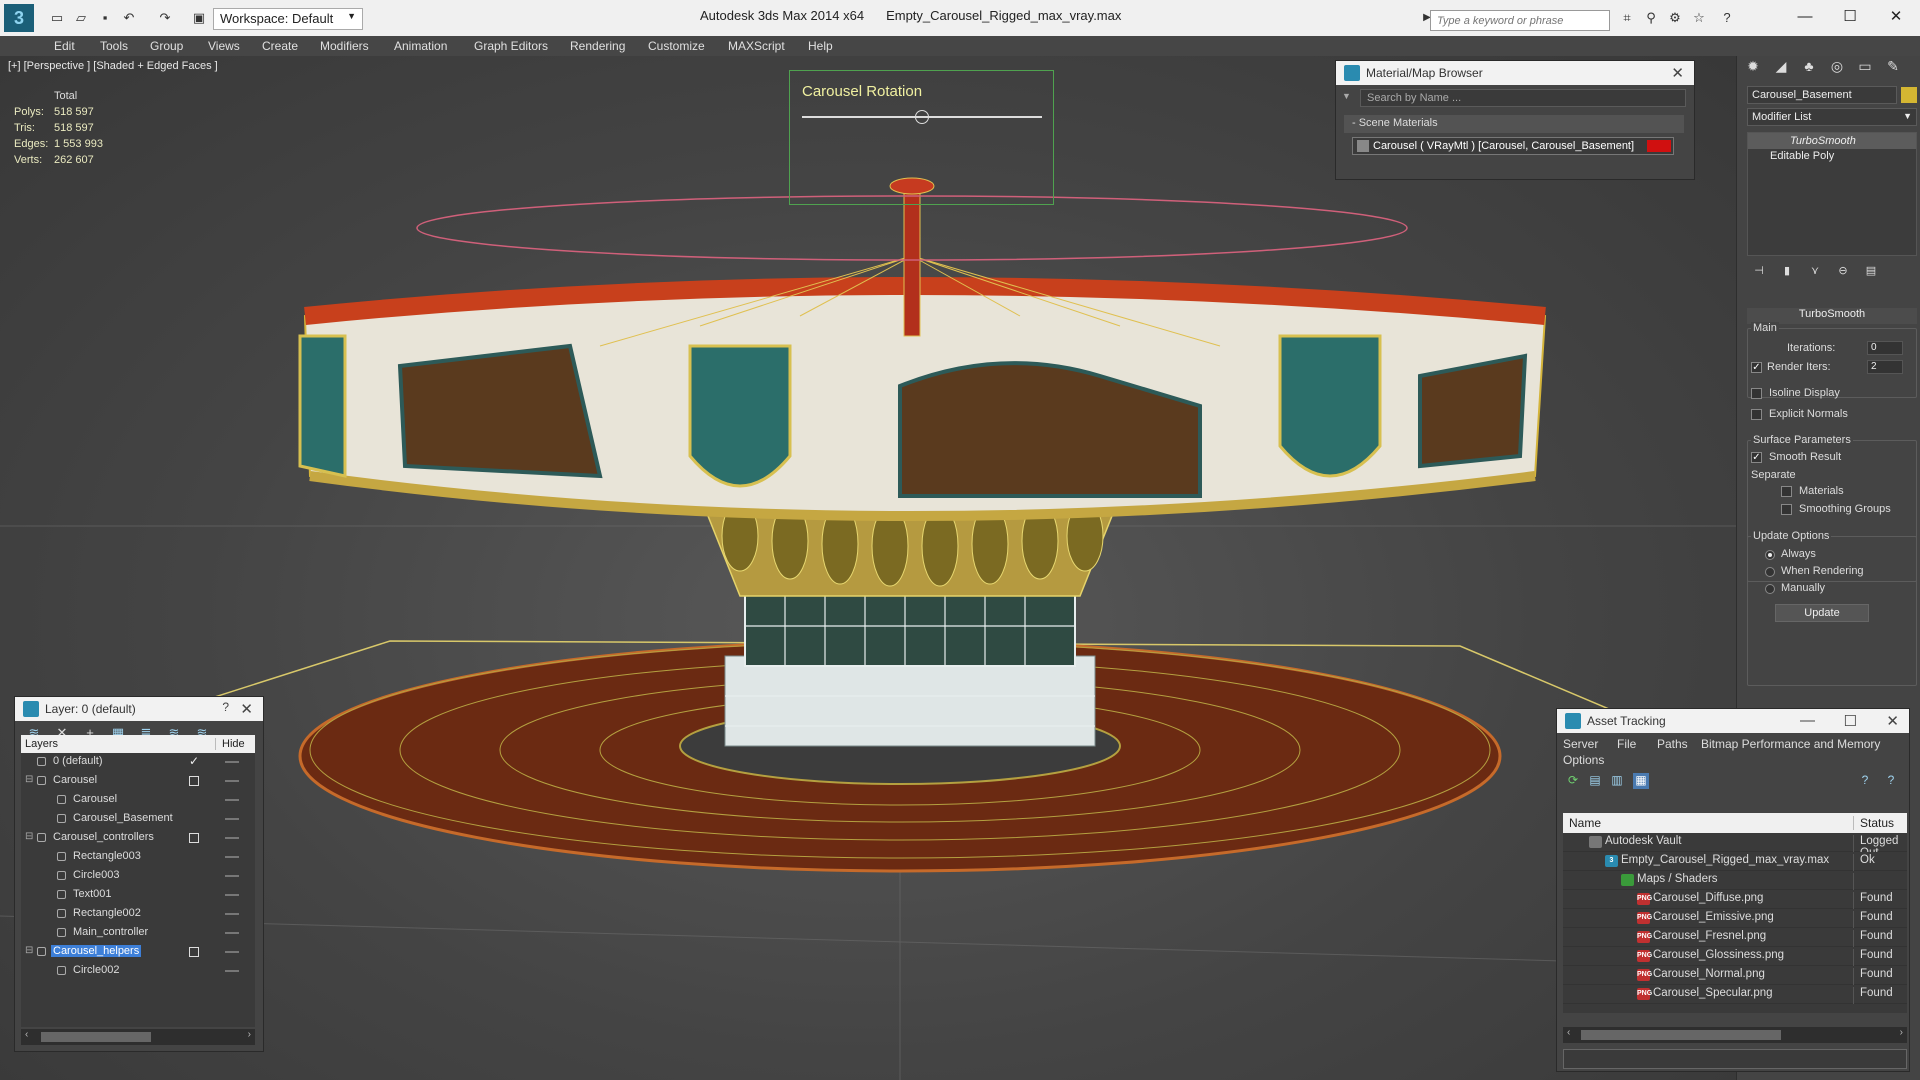  What do you see at coordinates (1759, 274) in the screenshot?
I see `pin-stack-icon: ⊣` at bounding box center [1759, 274].